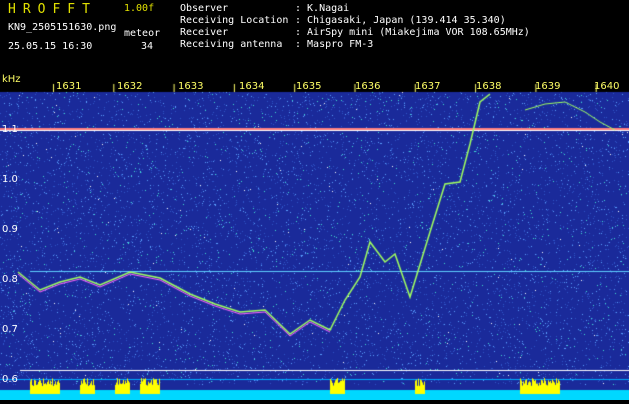 Image resolution: width=629 pixels, height=404 pixels. What do you see at coordinates (10, 229) in the screenshot?
I see `freq-tick: 0.9` at bounding box center [10, 229].